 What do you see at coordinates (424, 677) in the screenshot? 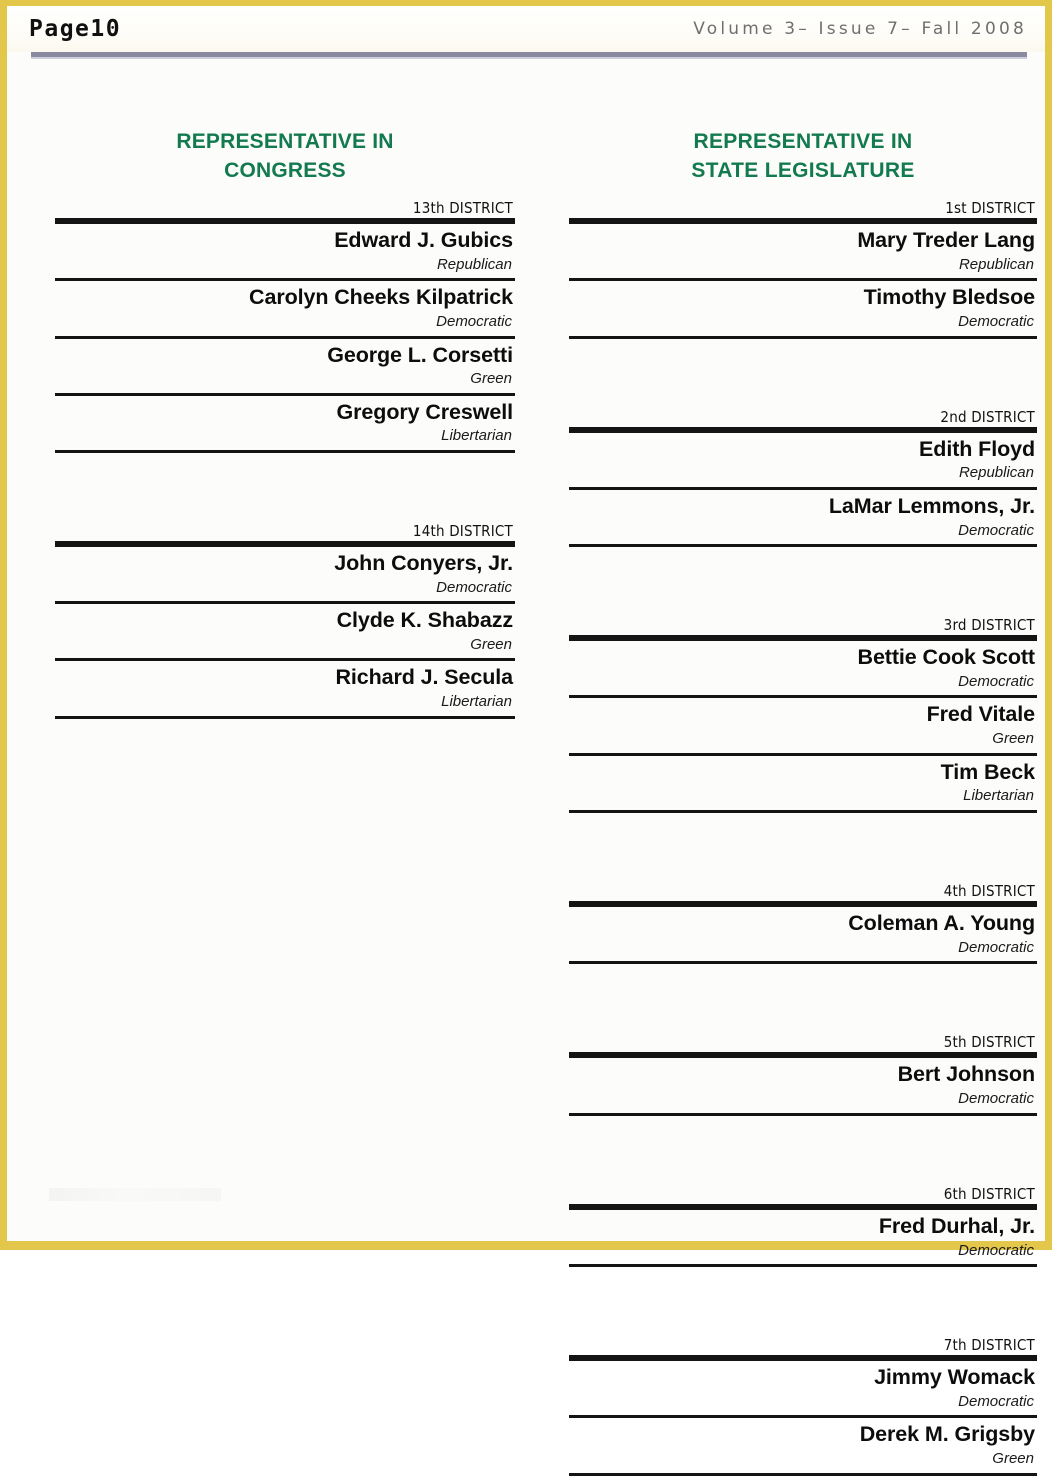
I see `candidate-name: Richard J. Secula` at bounding box center [424, 677].